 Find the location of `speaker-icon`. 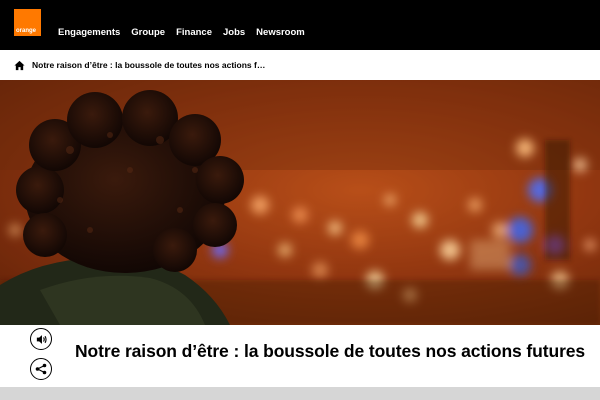

speaker-icon is located at coordinates (41, 339).